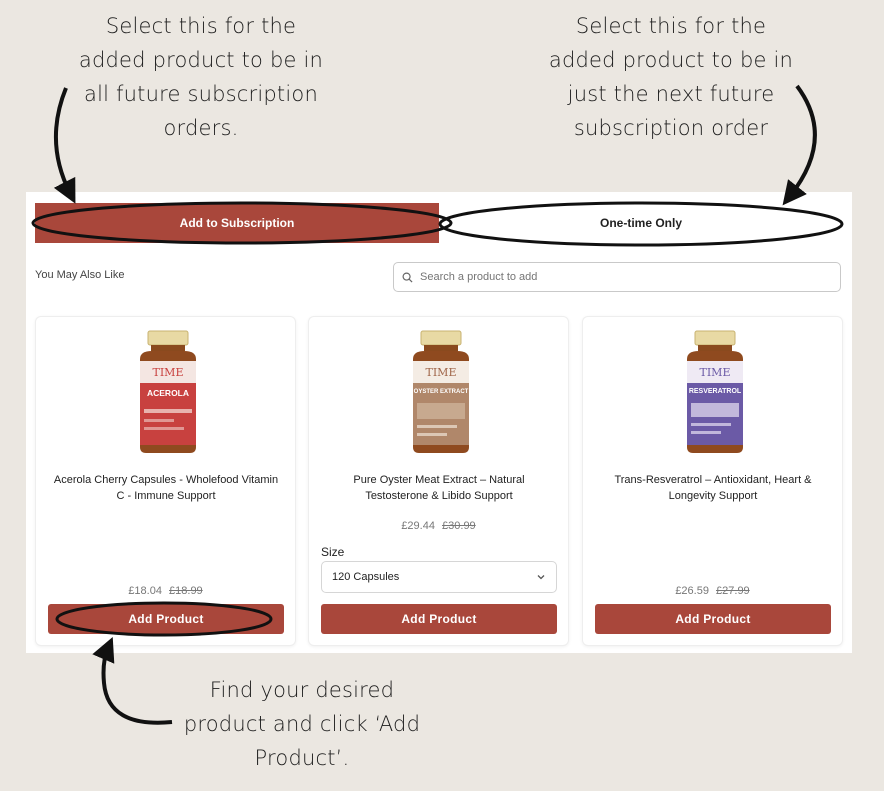 This screenshot has width=884, height=791. What do you see at coordinates (164, 619) in the screenshot?
I see `highlight-oval-add-product` at bounding box center [164, 619].